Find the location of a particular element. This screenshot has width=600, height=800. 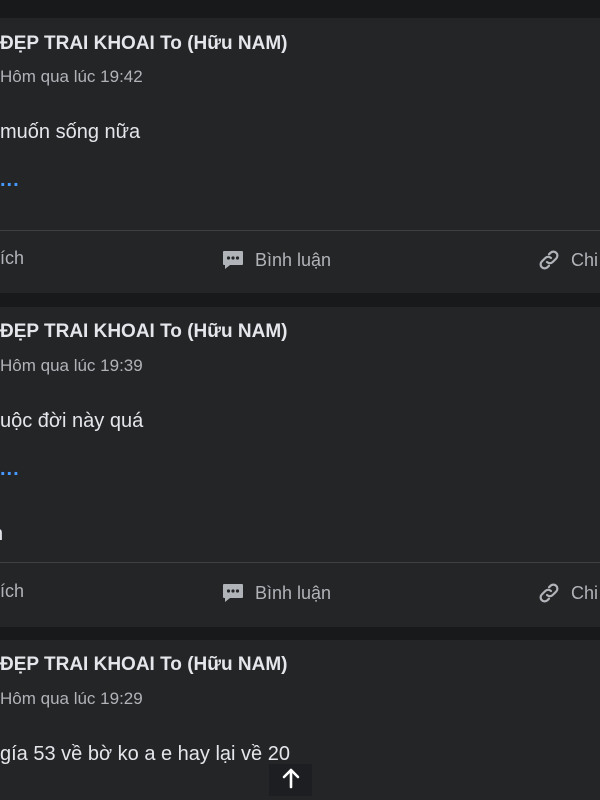

post-timestamp: Hôm qua lúc 19:42 is located at coordinates (71, 77).